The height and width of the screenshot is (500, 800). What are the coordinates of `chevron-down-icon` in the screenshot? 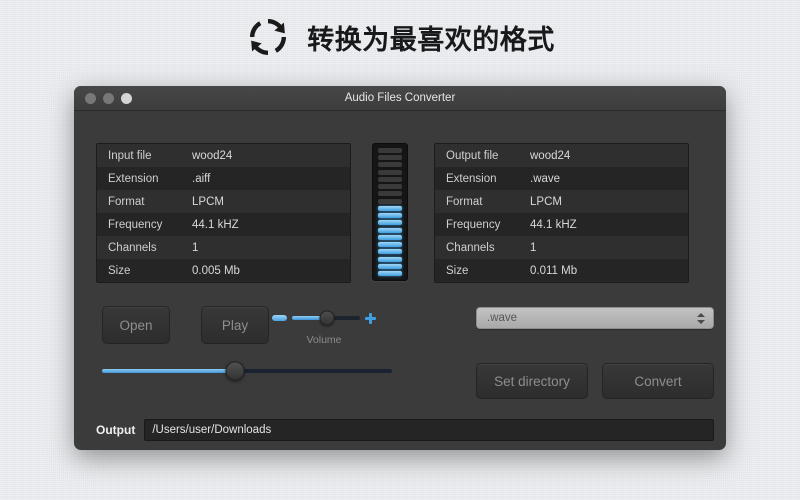 It's located at (701, 321).